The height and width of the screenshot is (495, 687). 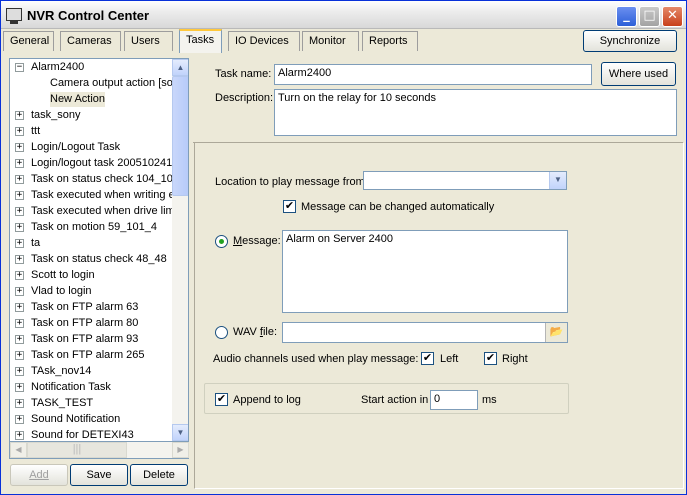 I want to click on tree-item: + Sound Notification, so click(x=91, y=420).